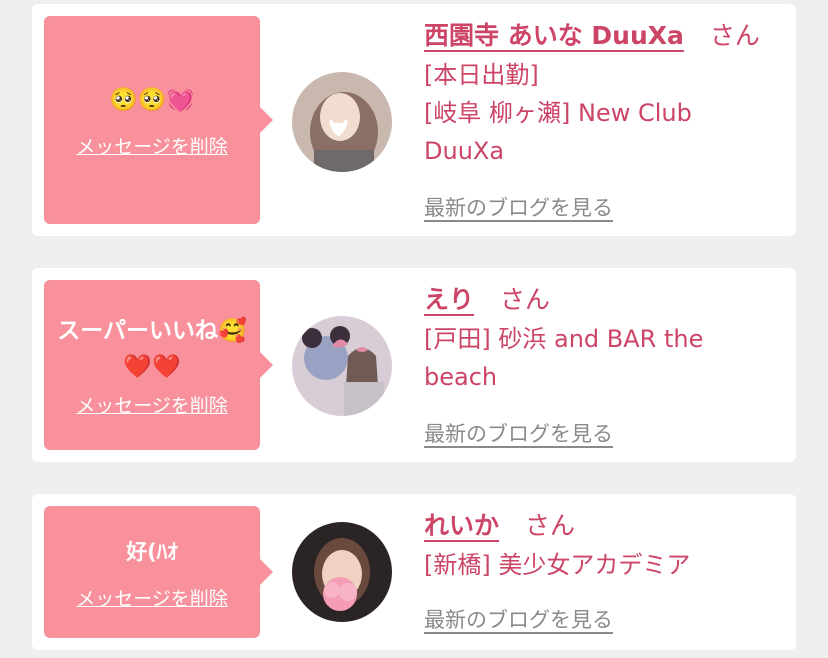  Describe the element at coordinates (152, 120) in the screenshot. I see `message-bubble: 🥺🥺💓 メッセージを削除` at that location.